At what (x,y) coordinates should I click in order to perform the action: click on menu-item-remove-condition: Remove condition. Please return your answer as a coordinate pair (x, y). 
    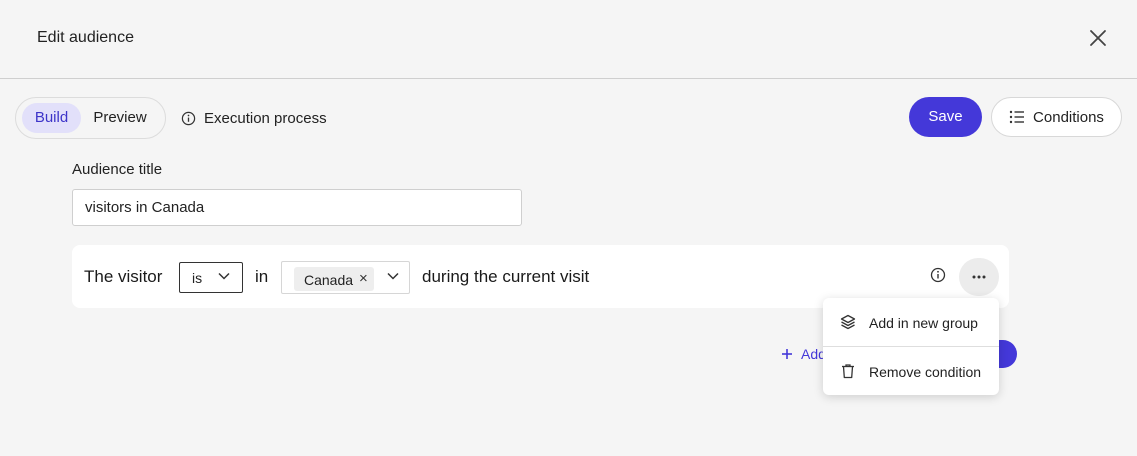
    Looking at the image, I should click on (911, 371).